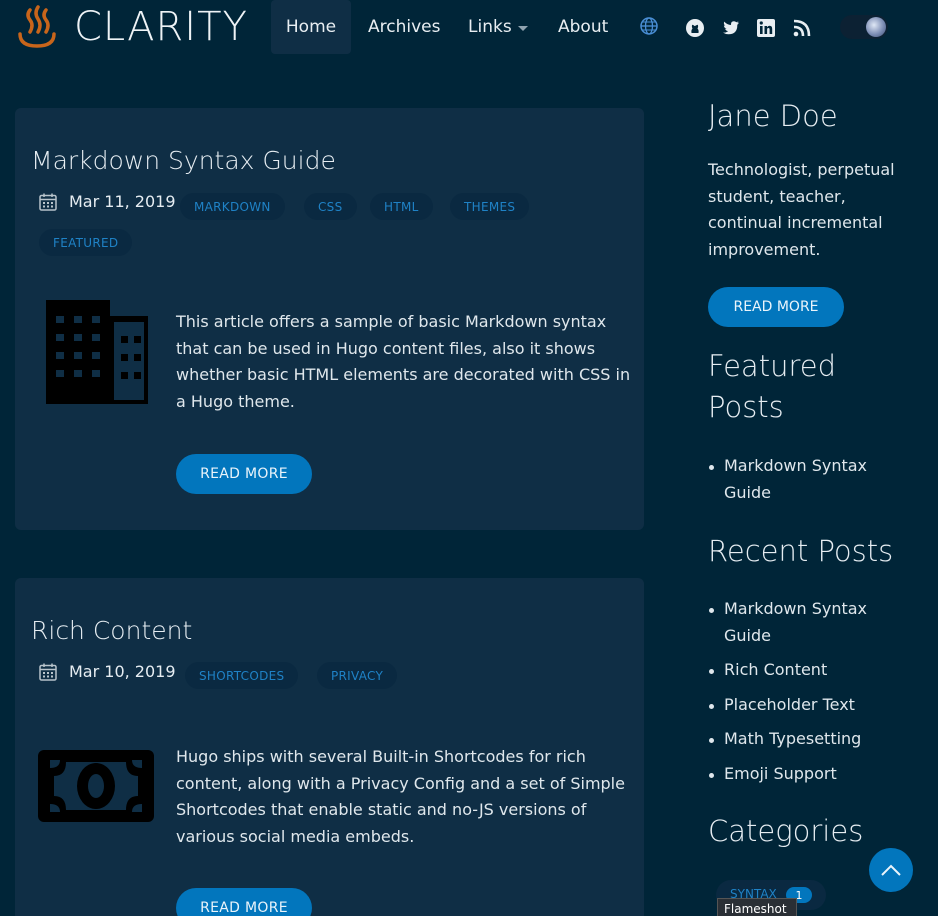 The height and width of the screenshot is (916, 938). What do you see at coordinates (649, 26) in the screenshot?
I see `globe-icon` at bounding box center [649, 26].